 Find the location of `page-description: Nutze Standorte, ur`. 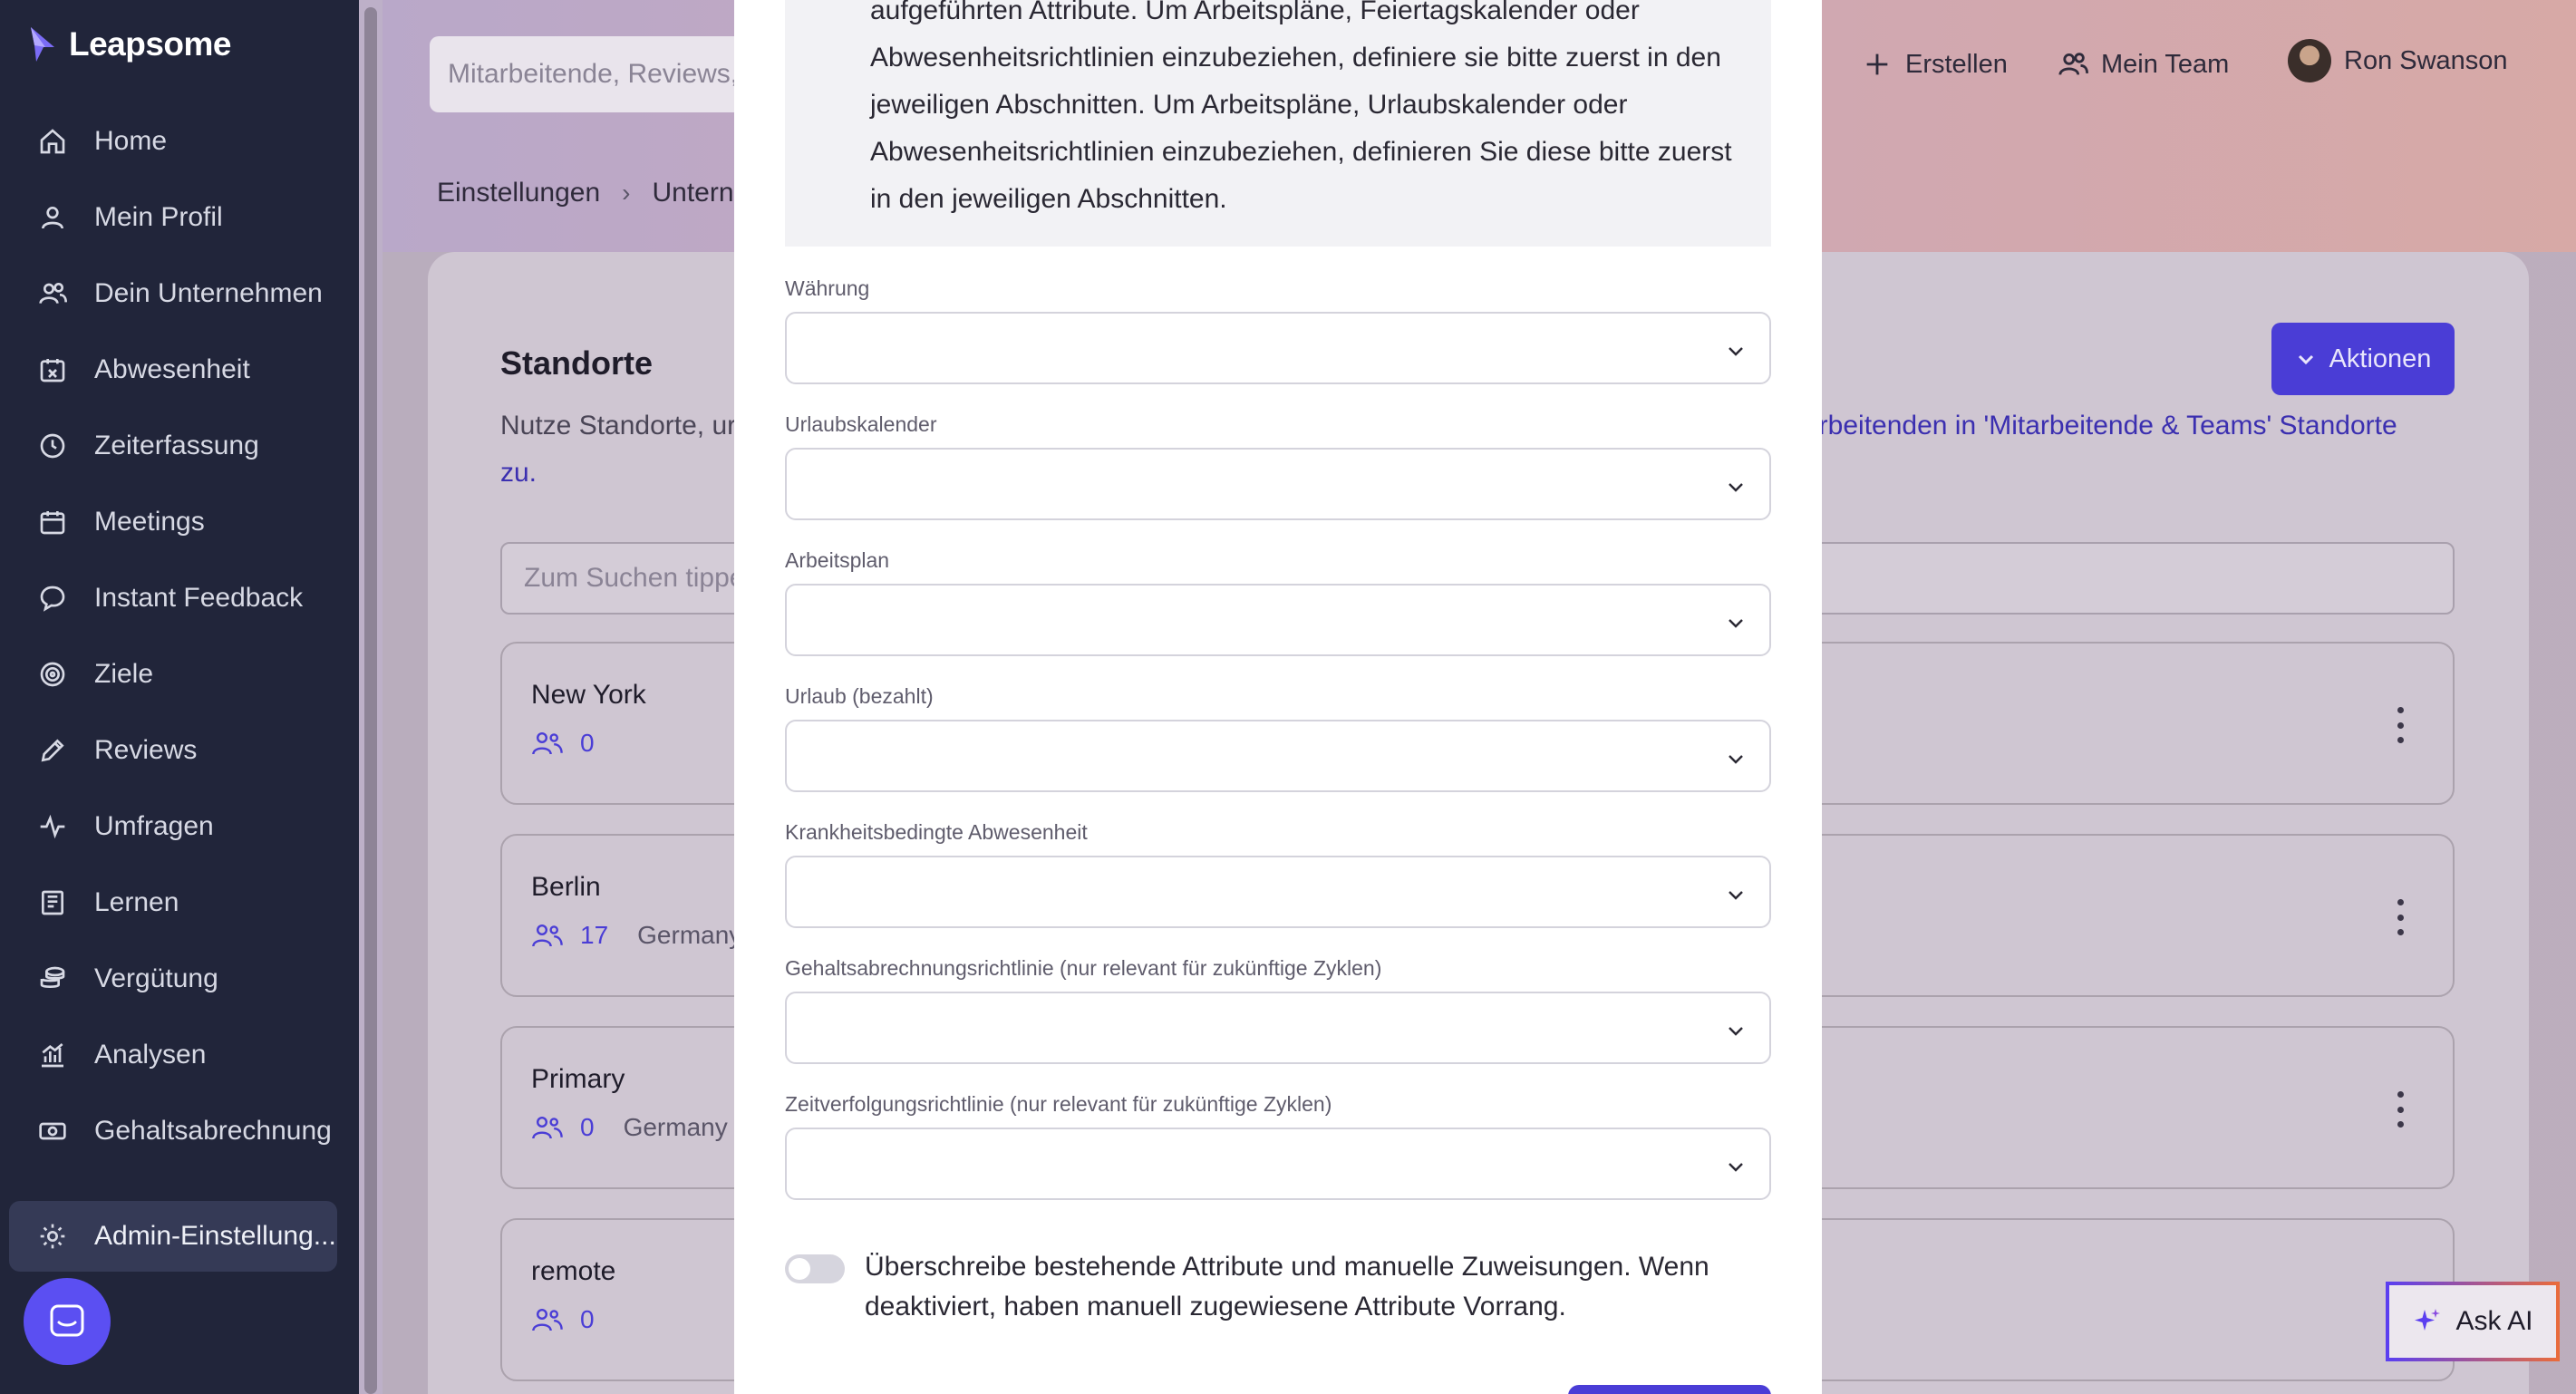

page-description: Nutze Standorte, ur is located at coordinates (618, 425).